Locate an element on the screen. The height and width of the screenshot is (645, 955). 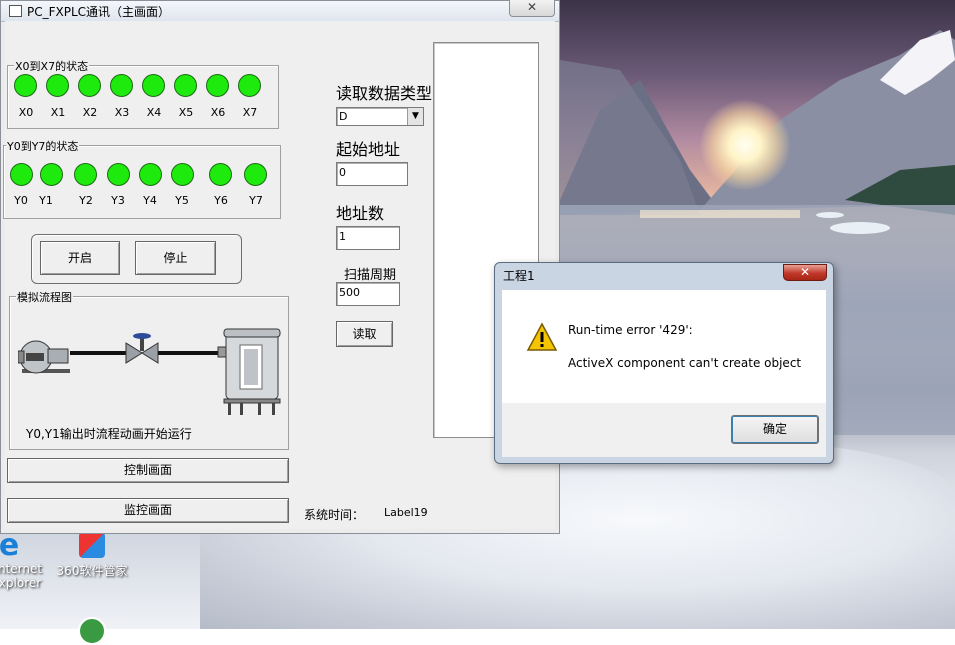
led-y0 is located at coordinates (21, 174).